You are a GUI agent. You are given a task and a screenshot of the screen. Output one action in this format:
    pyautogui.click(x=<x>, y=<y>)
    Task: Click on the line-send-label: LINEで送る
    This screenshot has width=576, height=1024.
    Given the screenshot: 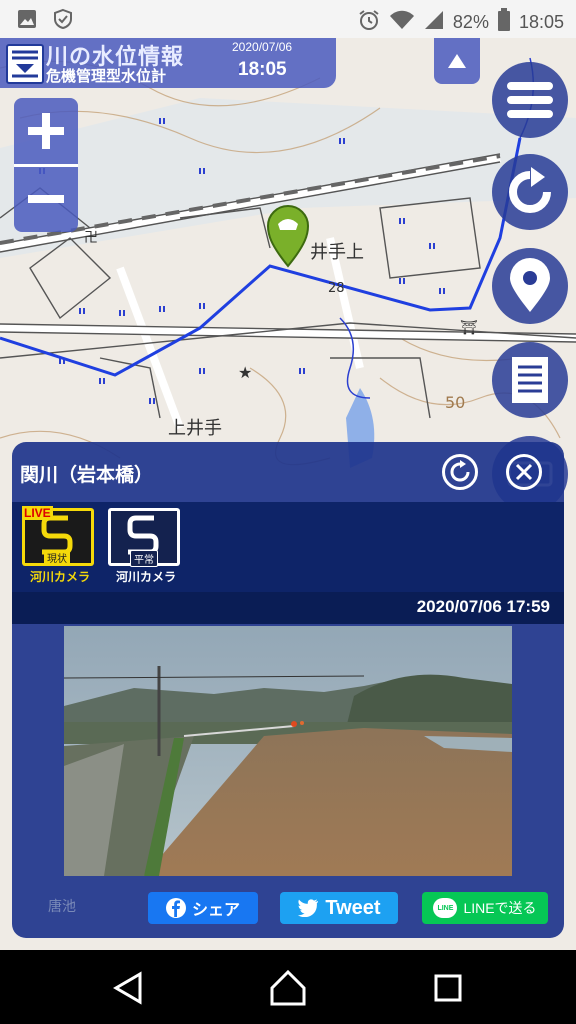 What is the action you would take?
    pyautogui.click(x=500, y=908)
    